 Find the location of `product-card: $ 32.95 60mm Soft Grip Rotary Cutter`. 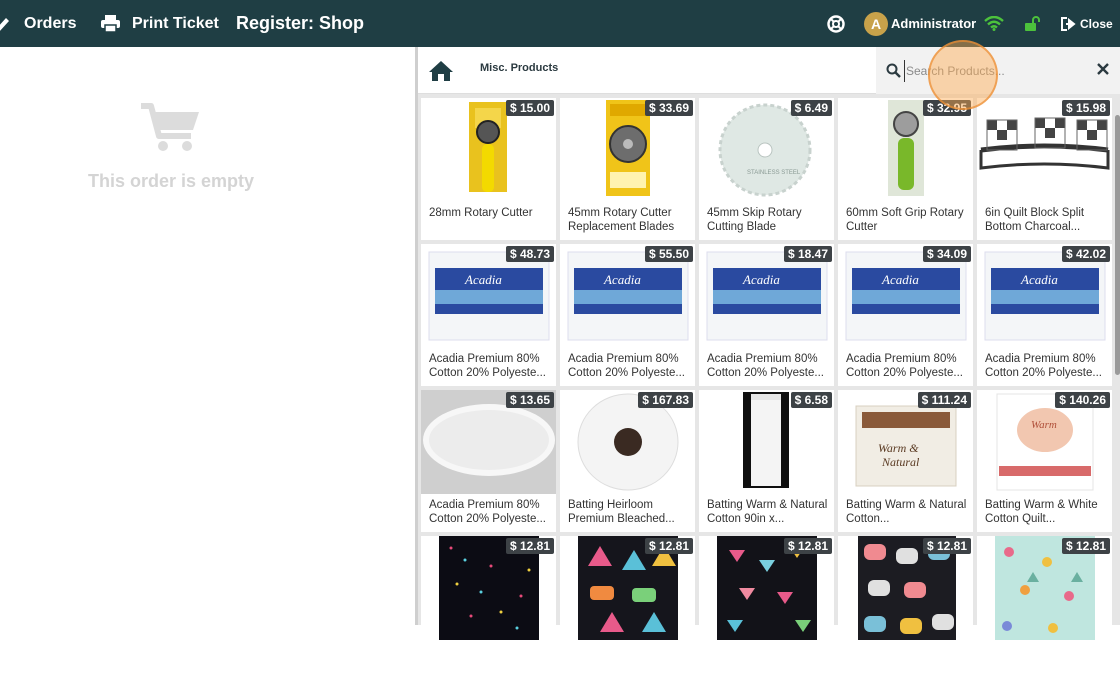

product-card: $ 32.95 60mm Soft Grip Rotary Cutter is located at coordinates (905, 169).